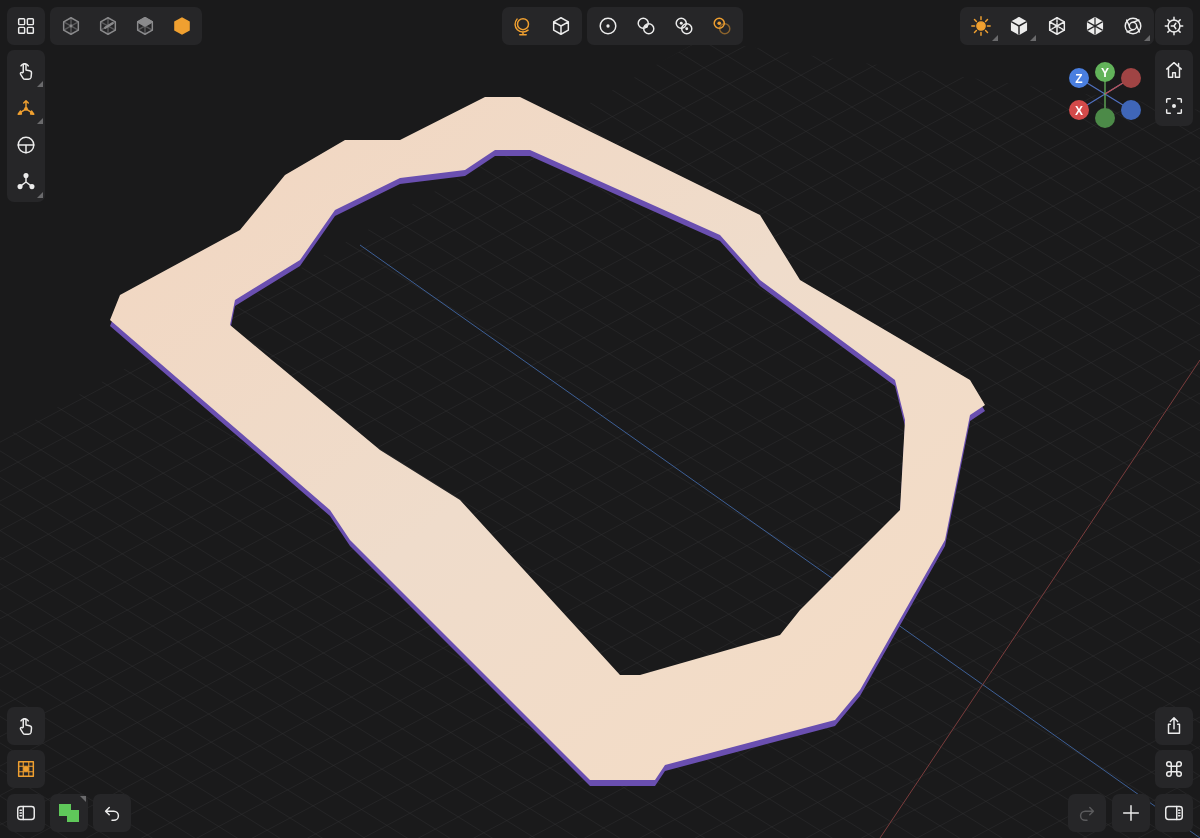  I want to click on axis-label: X, so click(1079, 110).